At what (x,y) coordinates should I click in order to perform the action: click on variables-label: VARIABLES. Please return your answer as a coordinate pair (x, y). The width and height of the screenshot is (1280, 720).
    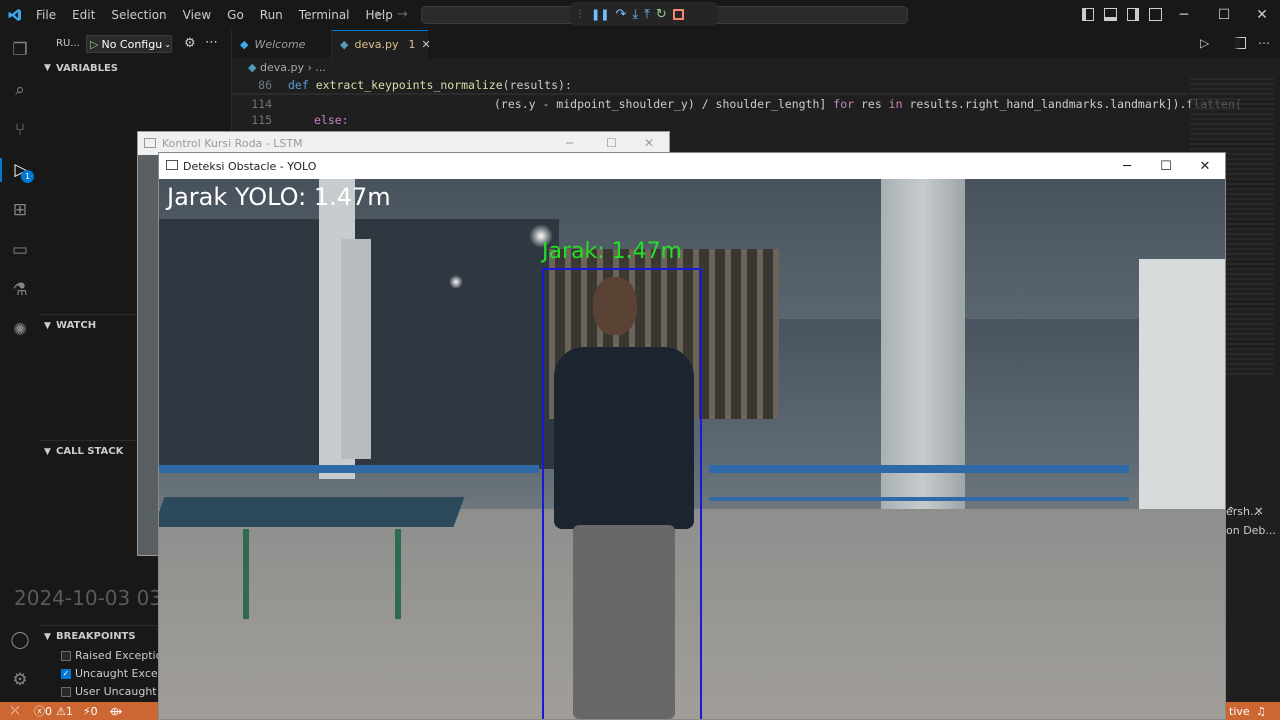
    Looking at the image, I should click on (87, 68).